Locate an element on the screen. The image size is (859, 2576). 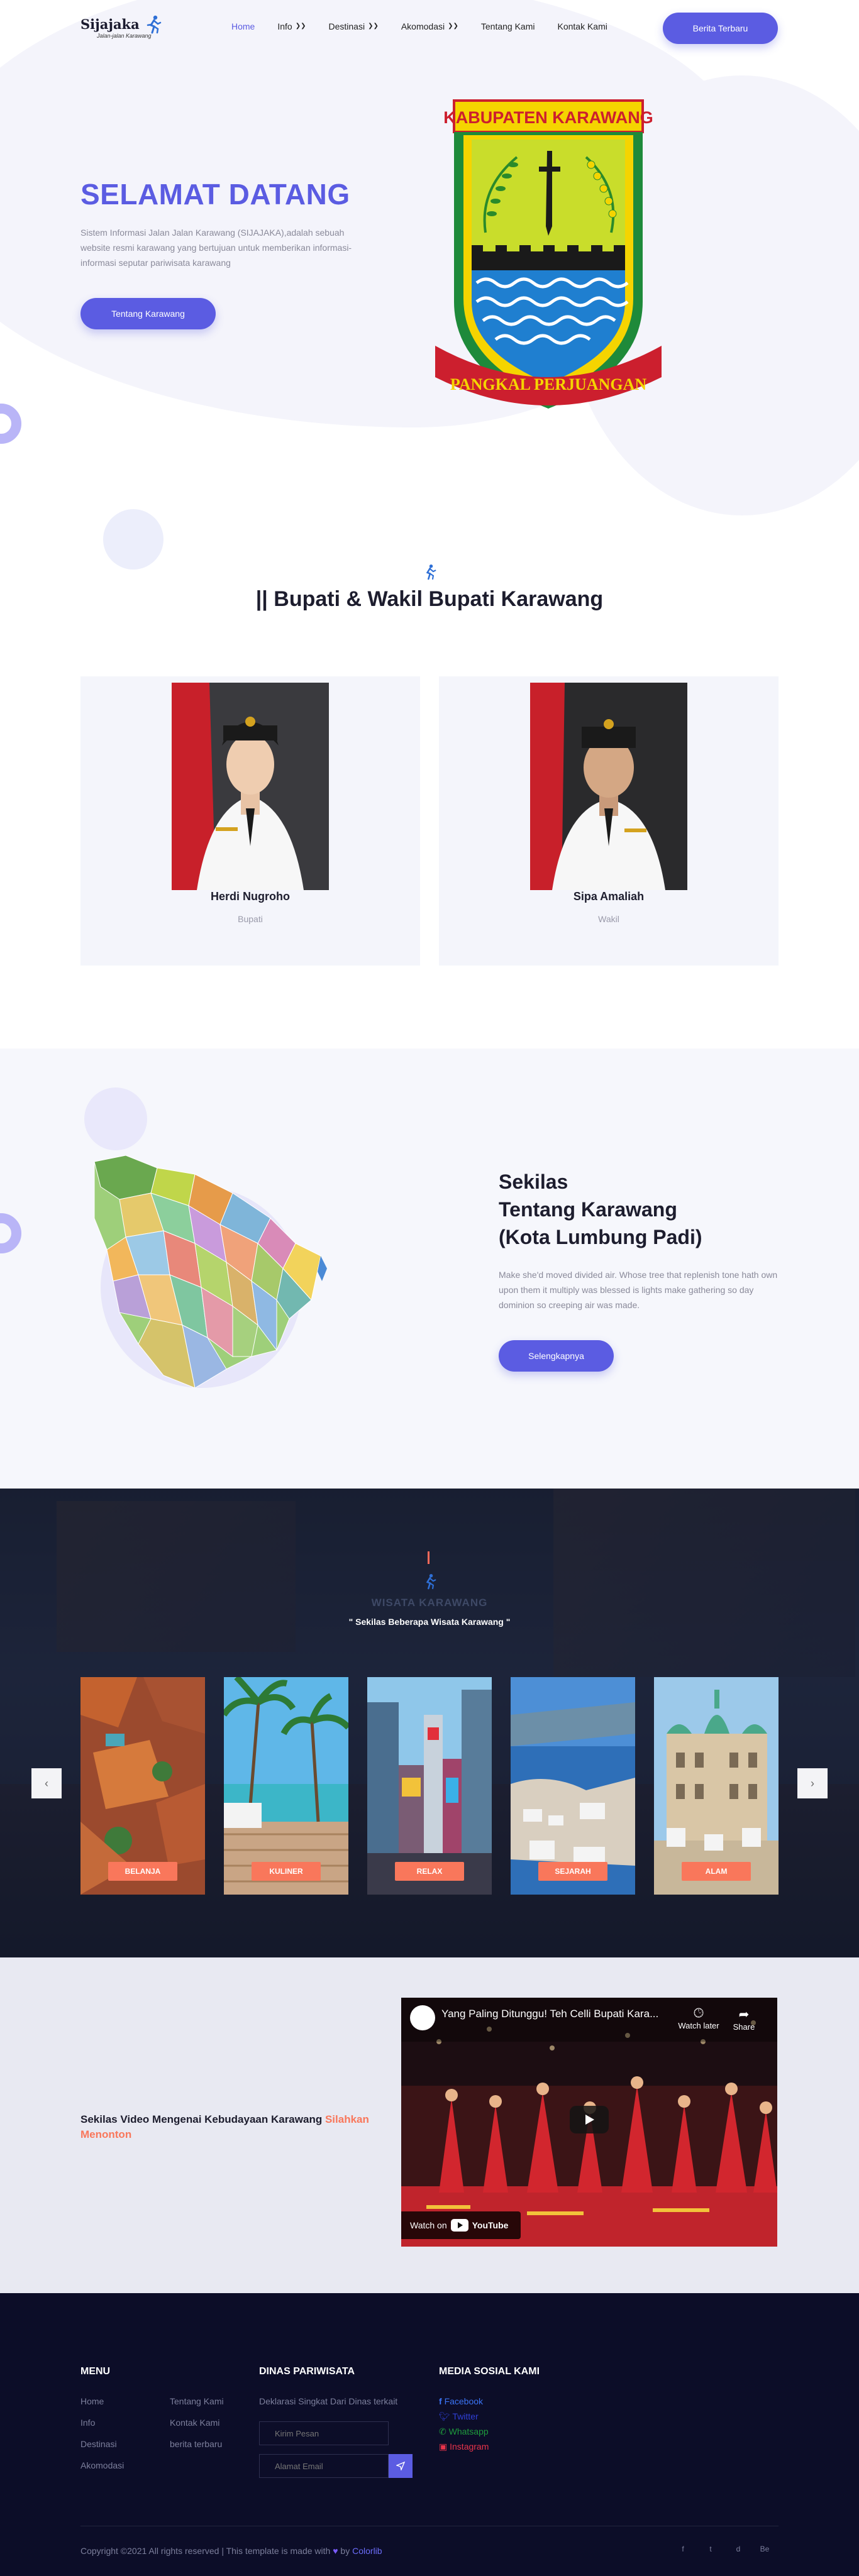
karawang-emblem: KABUPATEN KARAWANG PANGKAL PERJUANGAN is located at coordinates (548, 254).